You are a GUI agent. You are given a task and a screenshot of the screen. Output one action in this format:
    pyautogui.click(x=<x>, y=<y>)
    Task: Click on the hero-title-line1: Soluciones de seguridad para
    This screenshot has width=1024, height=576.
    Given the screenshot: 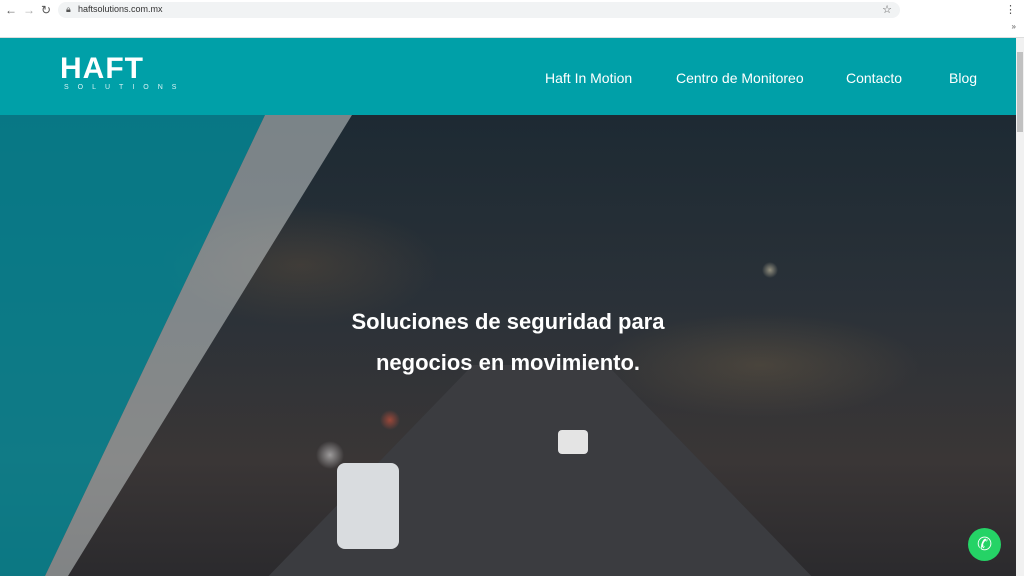 What is the action you would take?
    pyautogui.click(x=508, y=321)
    